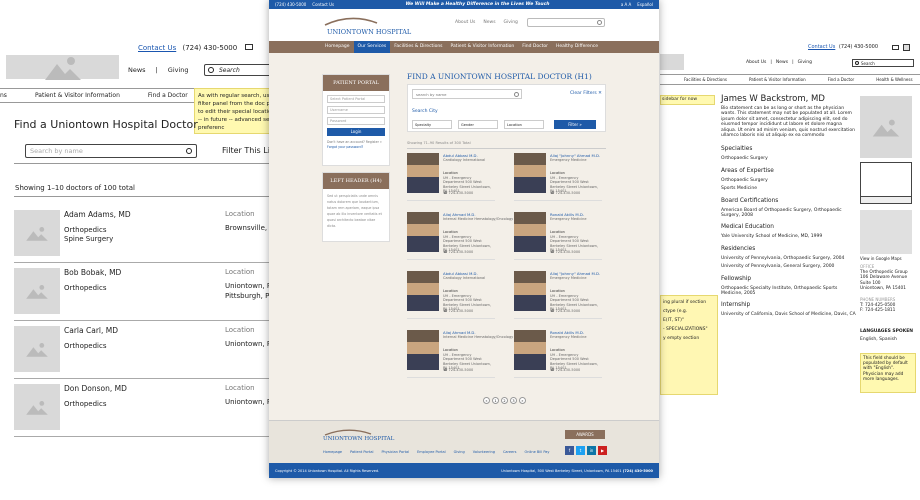 The width and height of the screenshot is (920, 500). I want to click on search-city-label: Search City, so click(425, 111).